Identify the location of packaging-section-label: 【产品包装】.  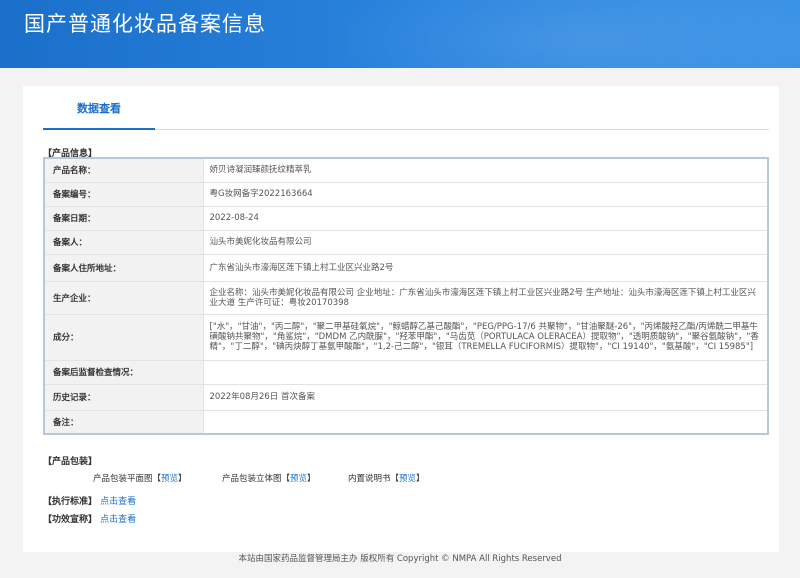
(70, 462).